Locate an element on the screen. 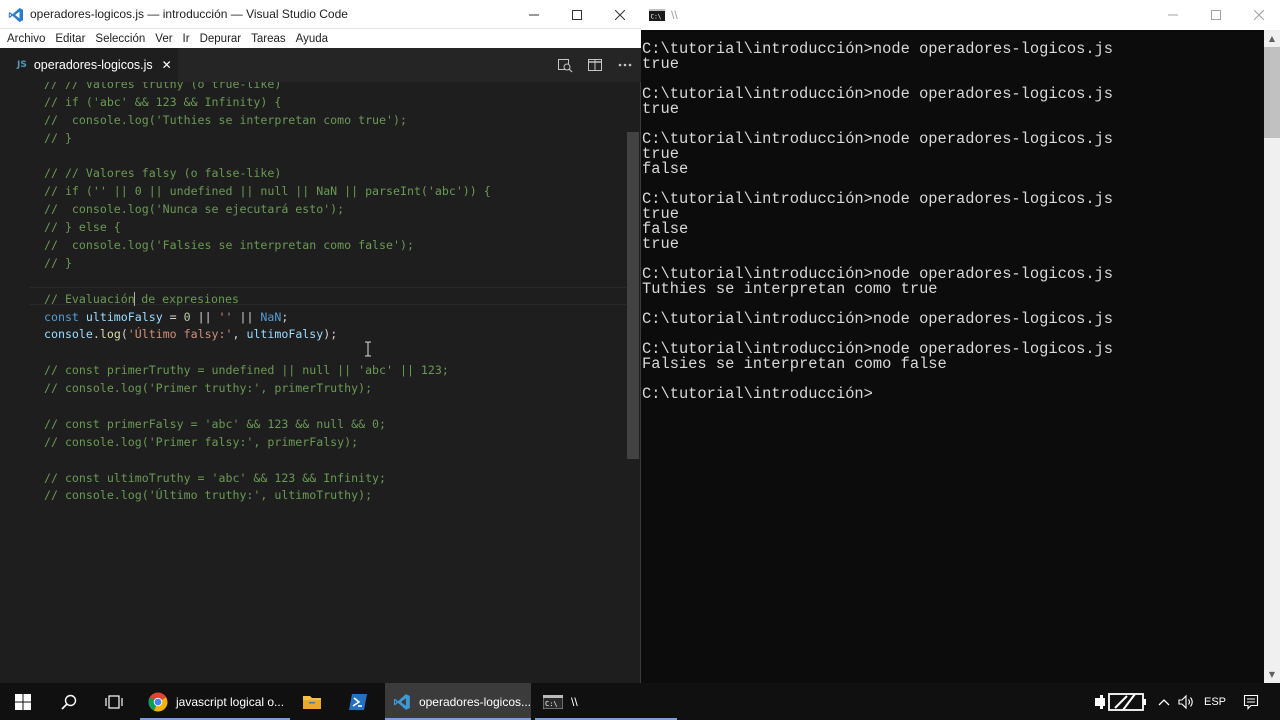 The height and width of the screenshot is (720, 1280). vscode-icon is located at coordinates (401, 701).